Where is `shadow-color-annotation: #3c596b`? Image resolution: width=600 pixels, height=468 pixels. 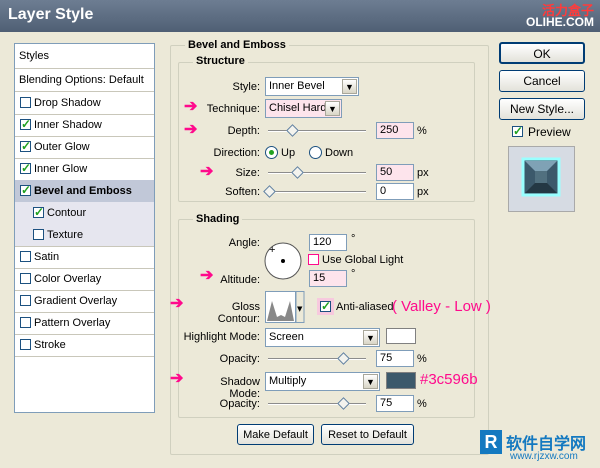
shadow-color-annotation: #3c596b is located at coordinates (449, 379).